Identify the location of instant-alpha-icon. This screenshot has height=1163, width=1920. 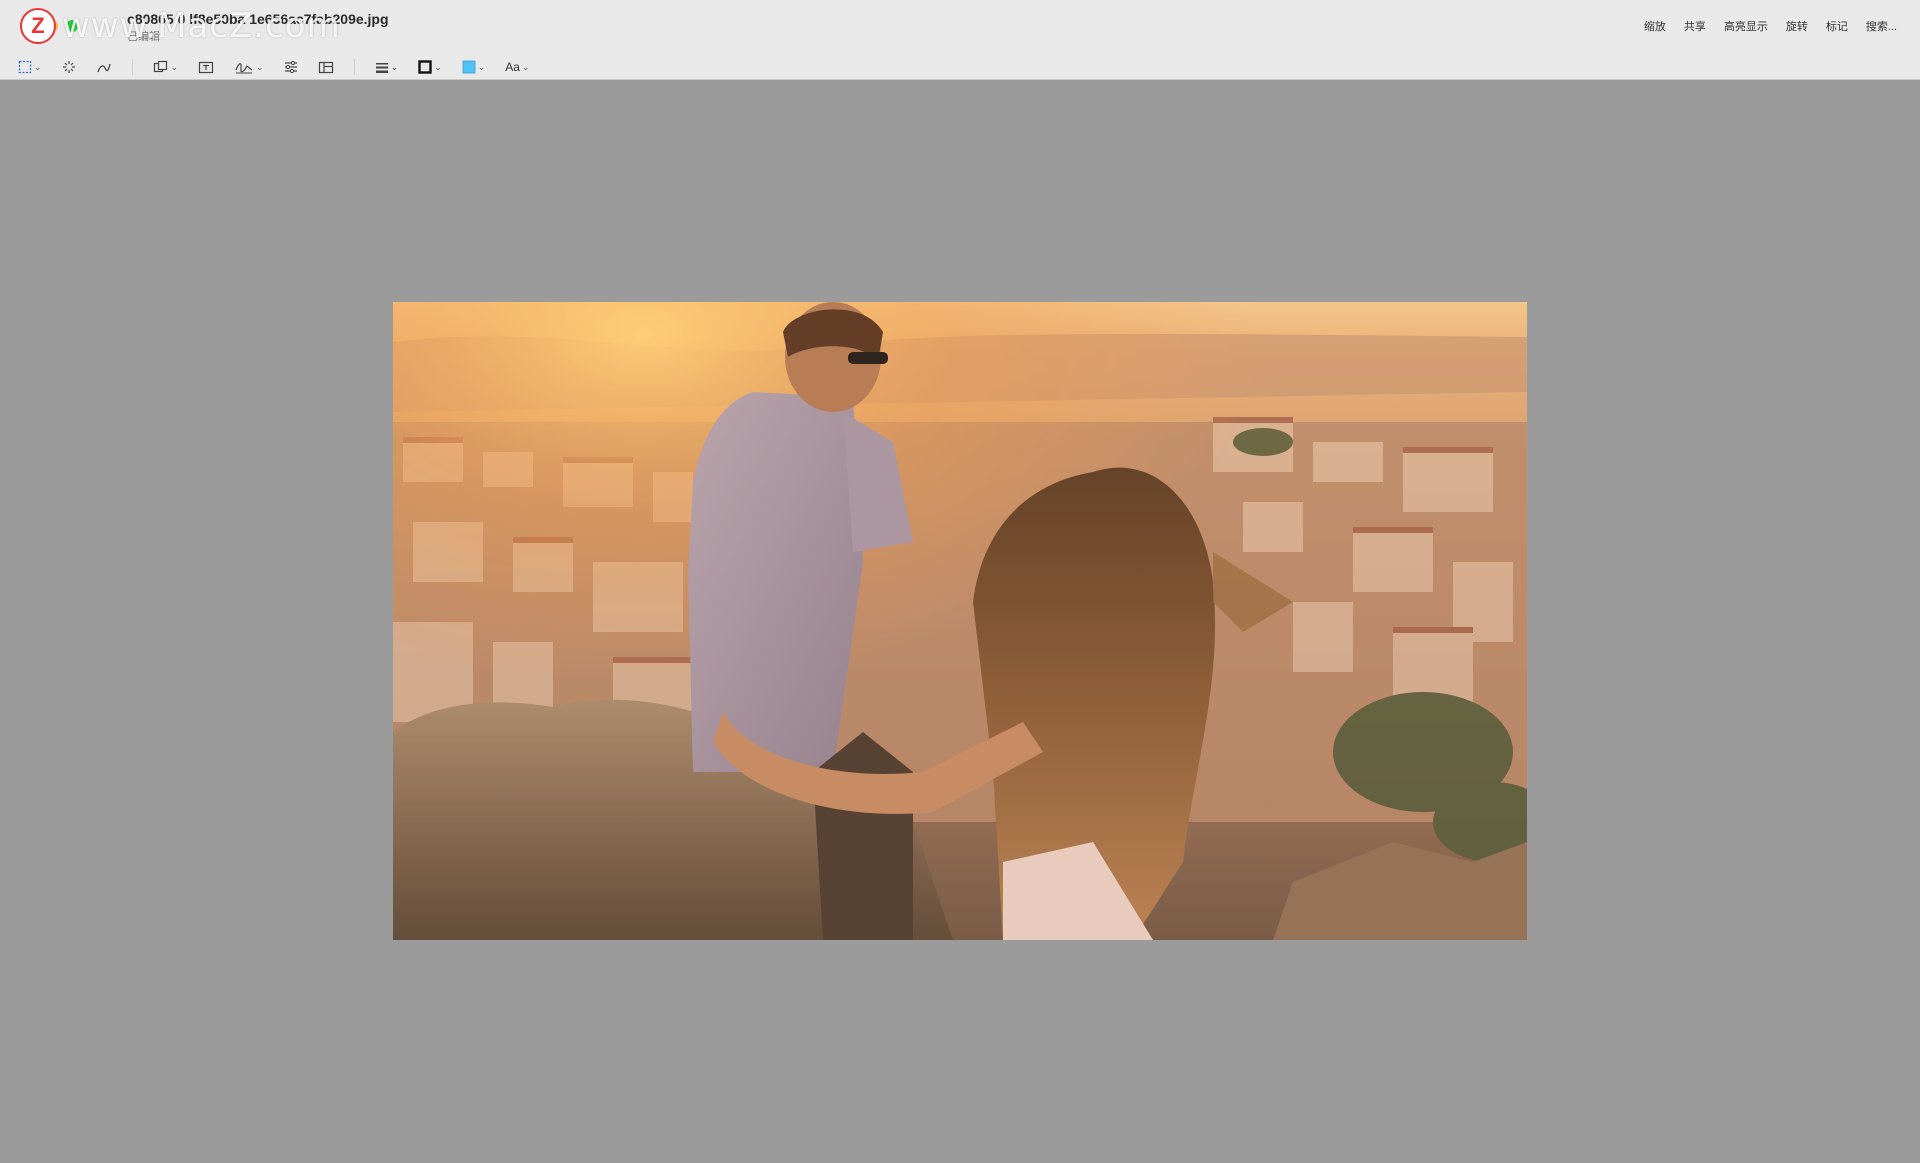
(68, 67).